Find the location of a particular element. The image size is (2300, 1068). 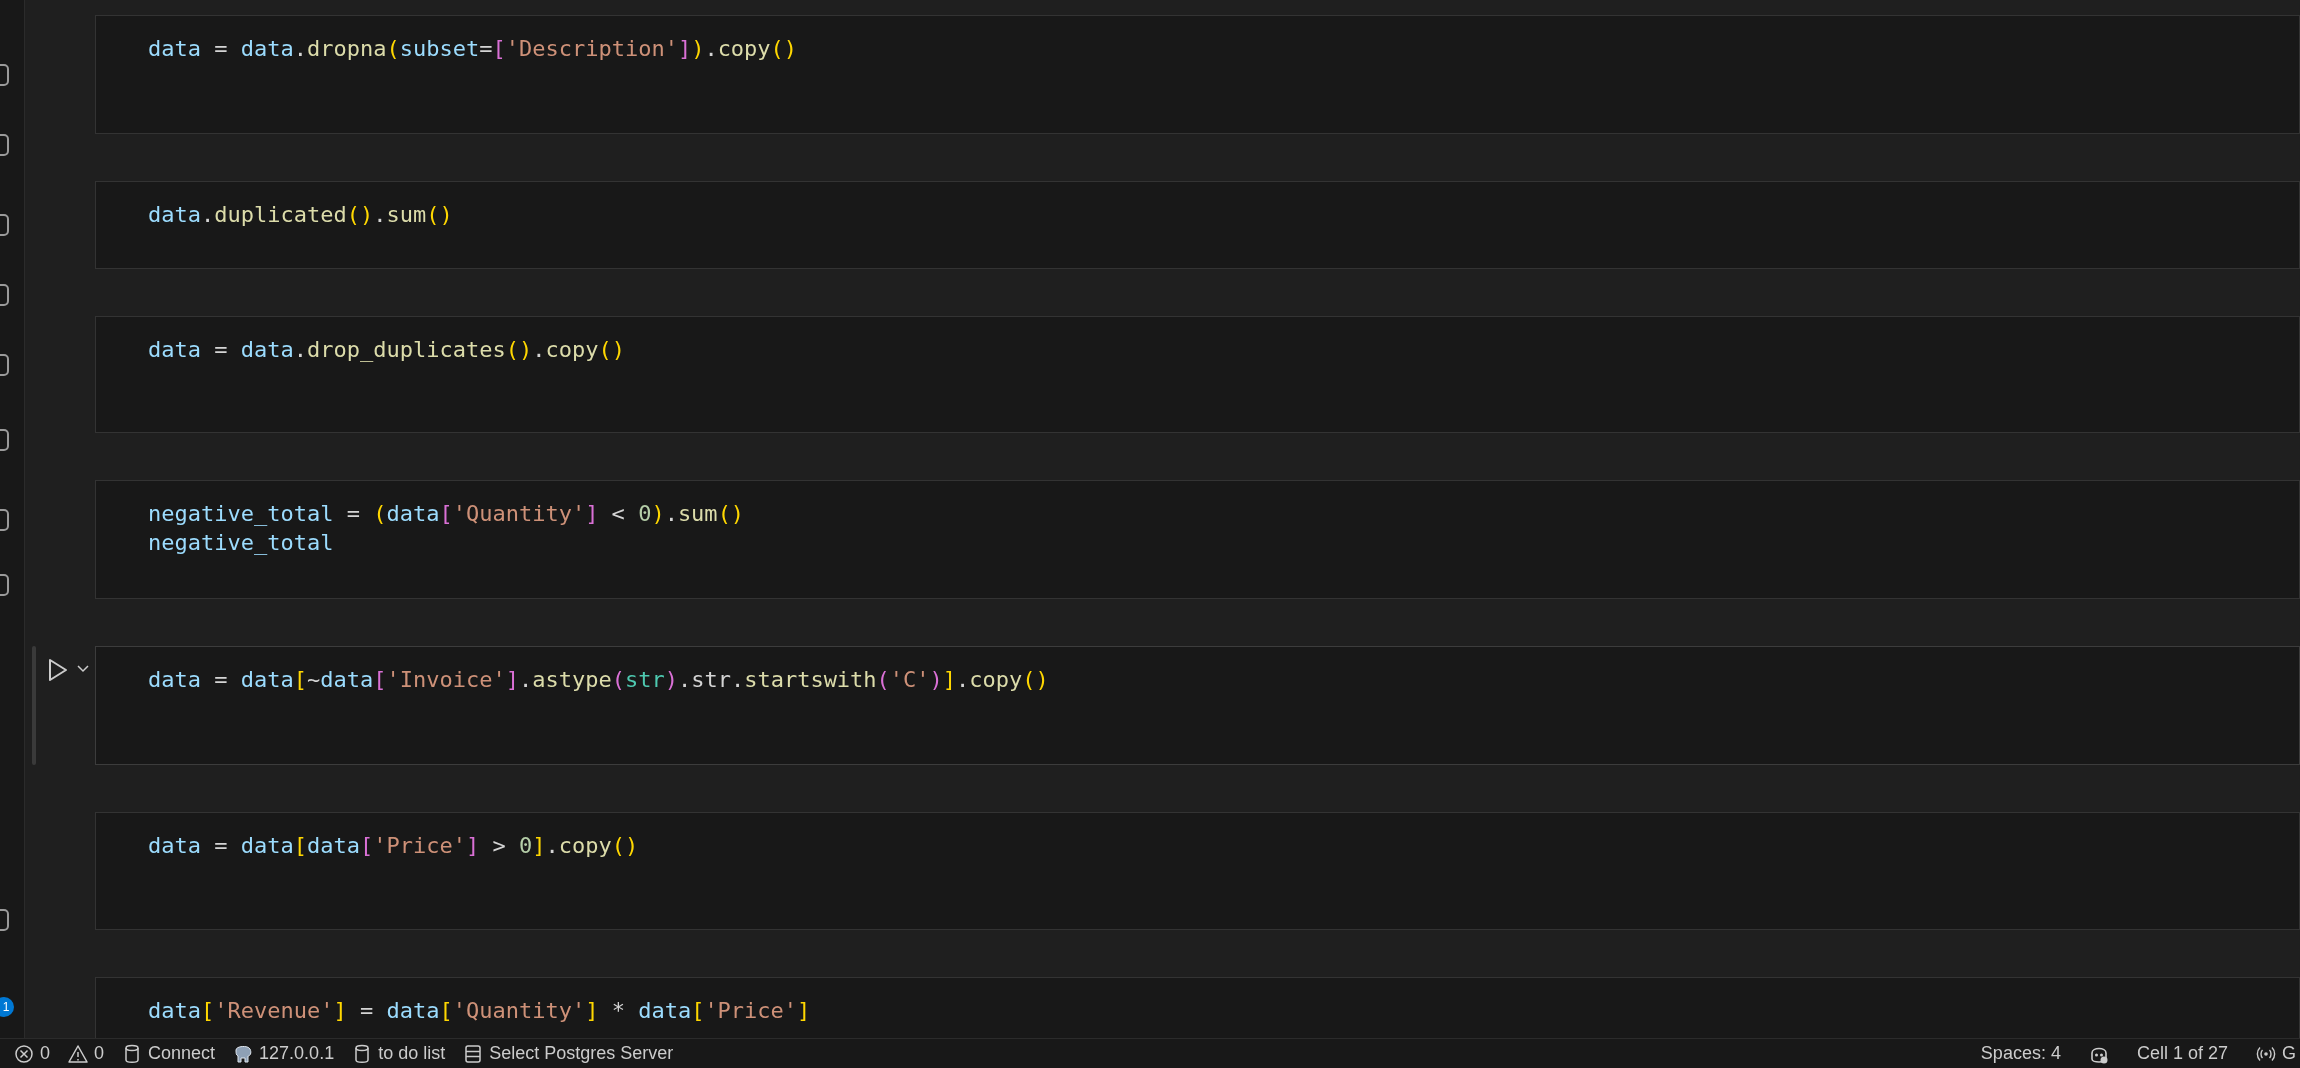

status-item: G is located at coordinates (2276, 1053).